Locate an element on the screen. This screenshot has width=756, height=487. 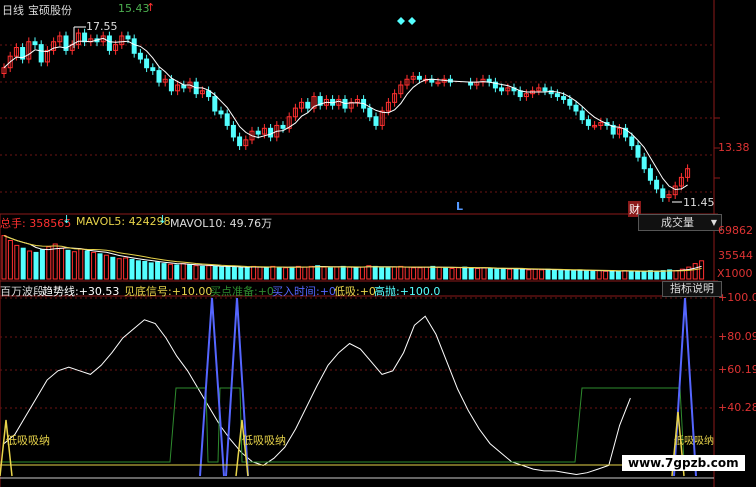
total-volume-label: 总手: 358565 is located at coordinates (36, 223).